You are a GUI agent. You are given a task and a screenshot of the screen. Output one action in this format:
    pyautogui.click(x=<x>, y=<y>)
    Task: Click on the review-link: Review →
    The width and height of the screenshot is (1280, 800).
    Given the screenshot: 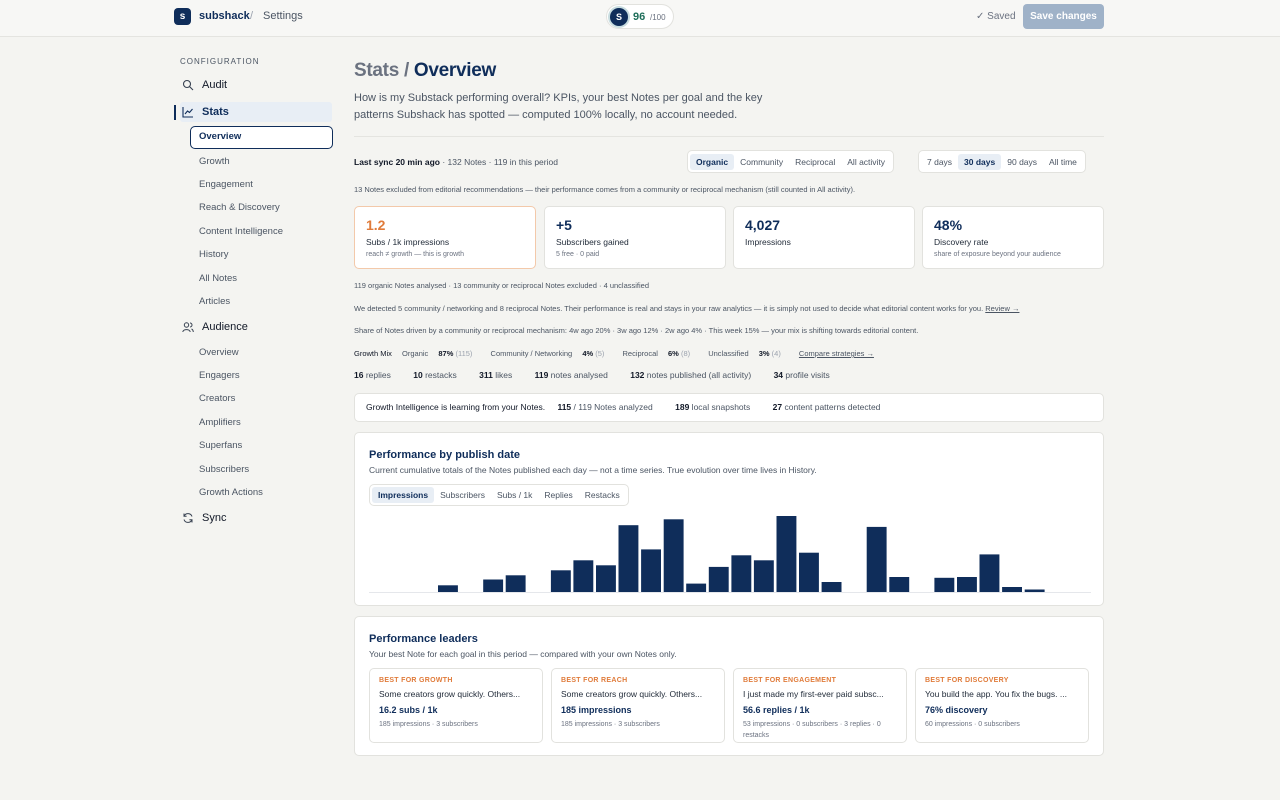 What is the action you would take?
    pyautogui.click(x=1002, y=308)
    